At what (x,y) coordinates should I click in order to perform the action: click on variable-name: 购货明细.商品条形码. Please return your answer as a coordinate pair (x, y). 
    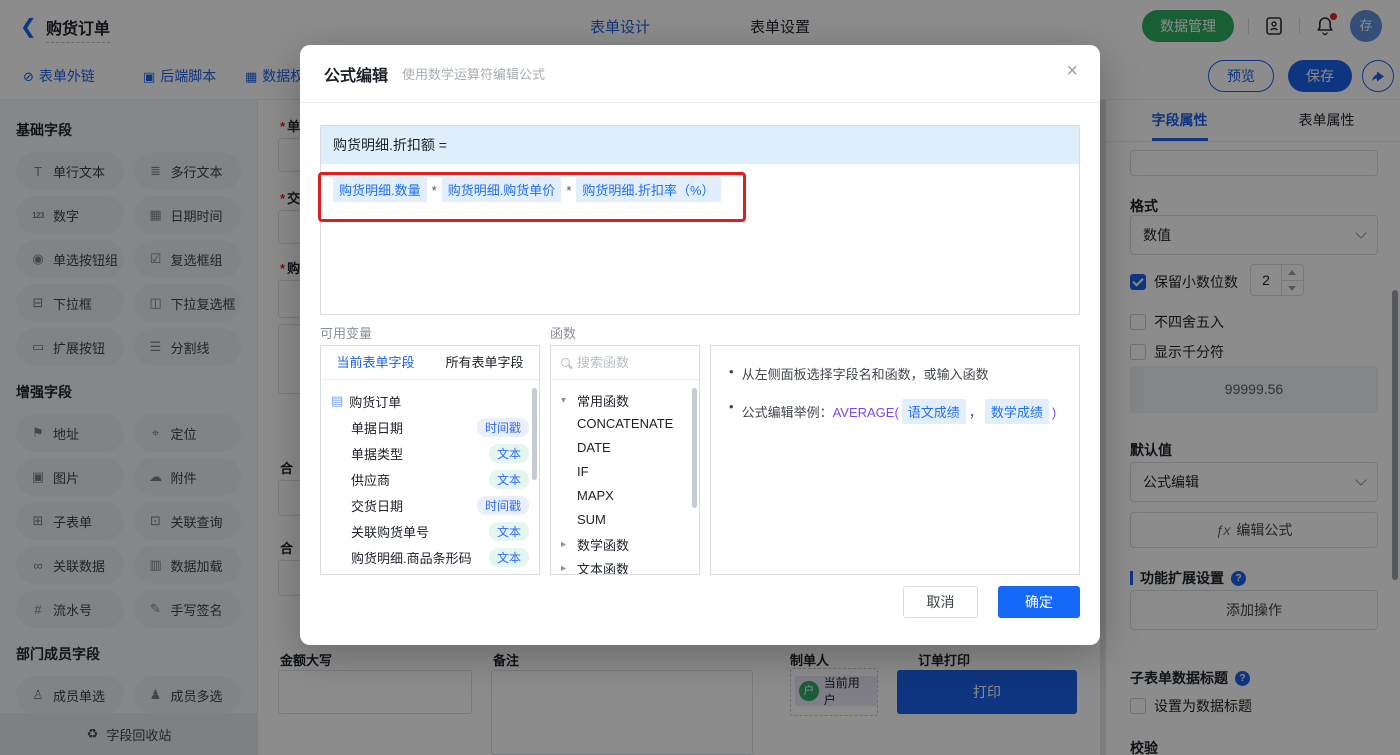
    Looking at the image, I should click on (411, 558).